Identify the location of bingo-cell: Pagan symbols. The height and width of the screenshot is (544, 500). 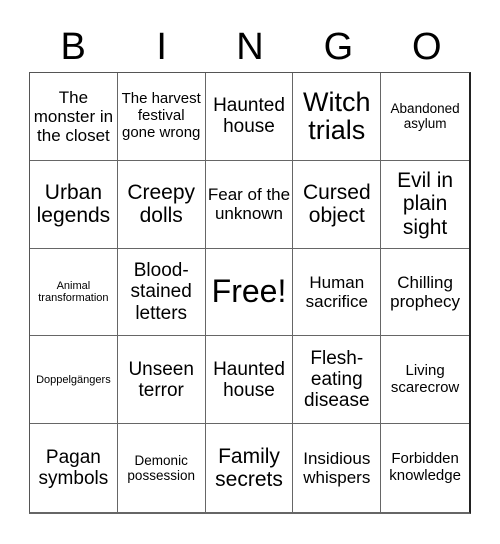
(74, 468).